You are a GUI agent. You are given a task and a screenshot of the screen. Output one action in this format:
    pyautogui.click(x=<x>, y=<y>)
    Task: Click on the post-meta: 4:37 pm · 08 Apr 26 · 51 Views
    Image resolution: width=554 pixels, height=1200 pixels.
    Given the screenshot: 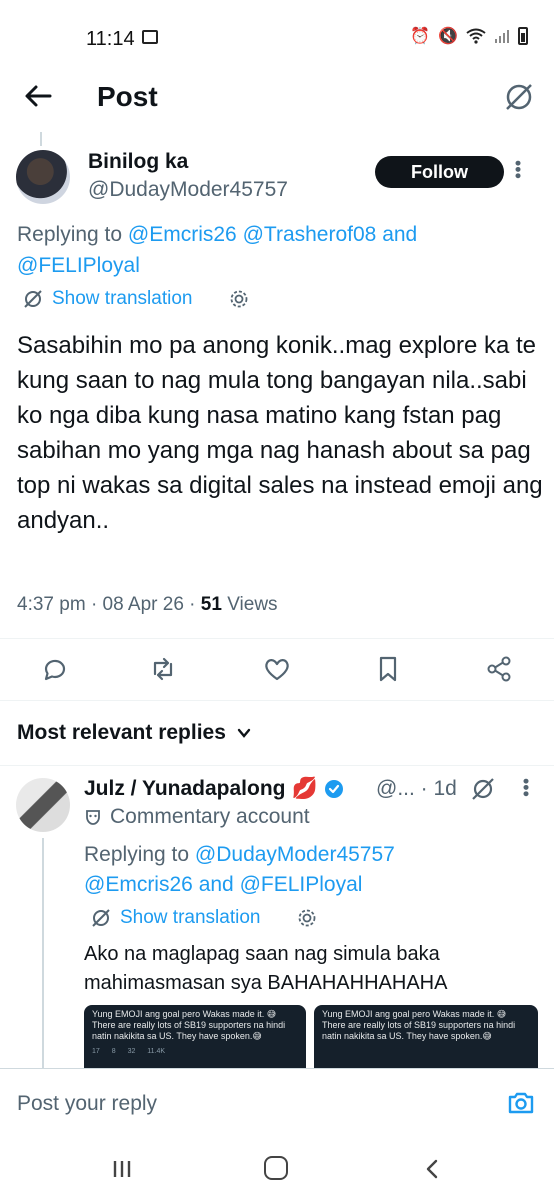 What is the action you would take?
    pyautogui.click(x=147, y=605)
    